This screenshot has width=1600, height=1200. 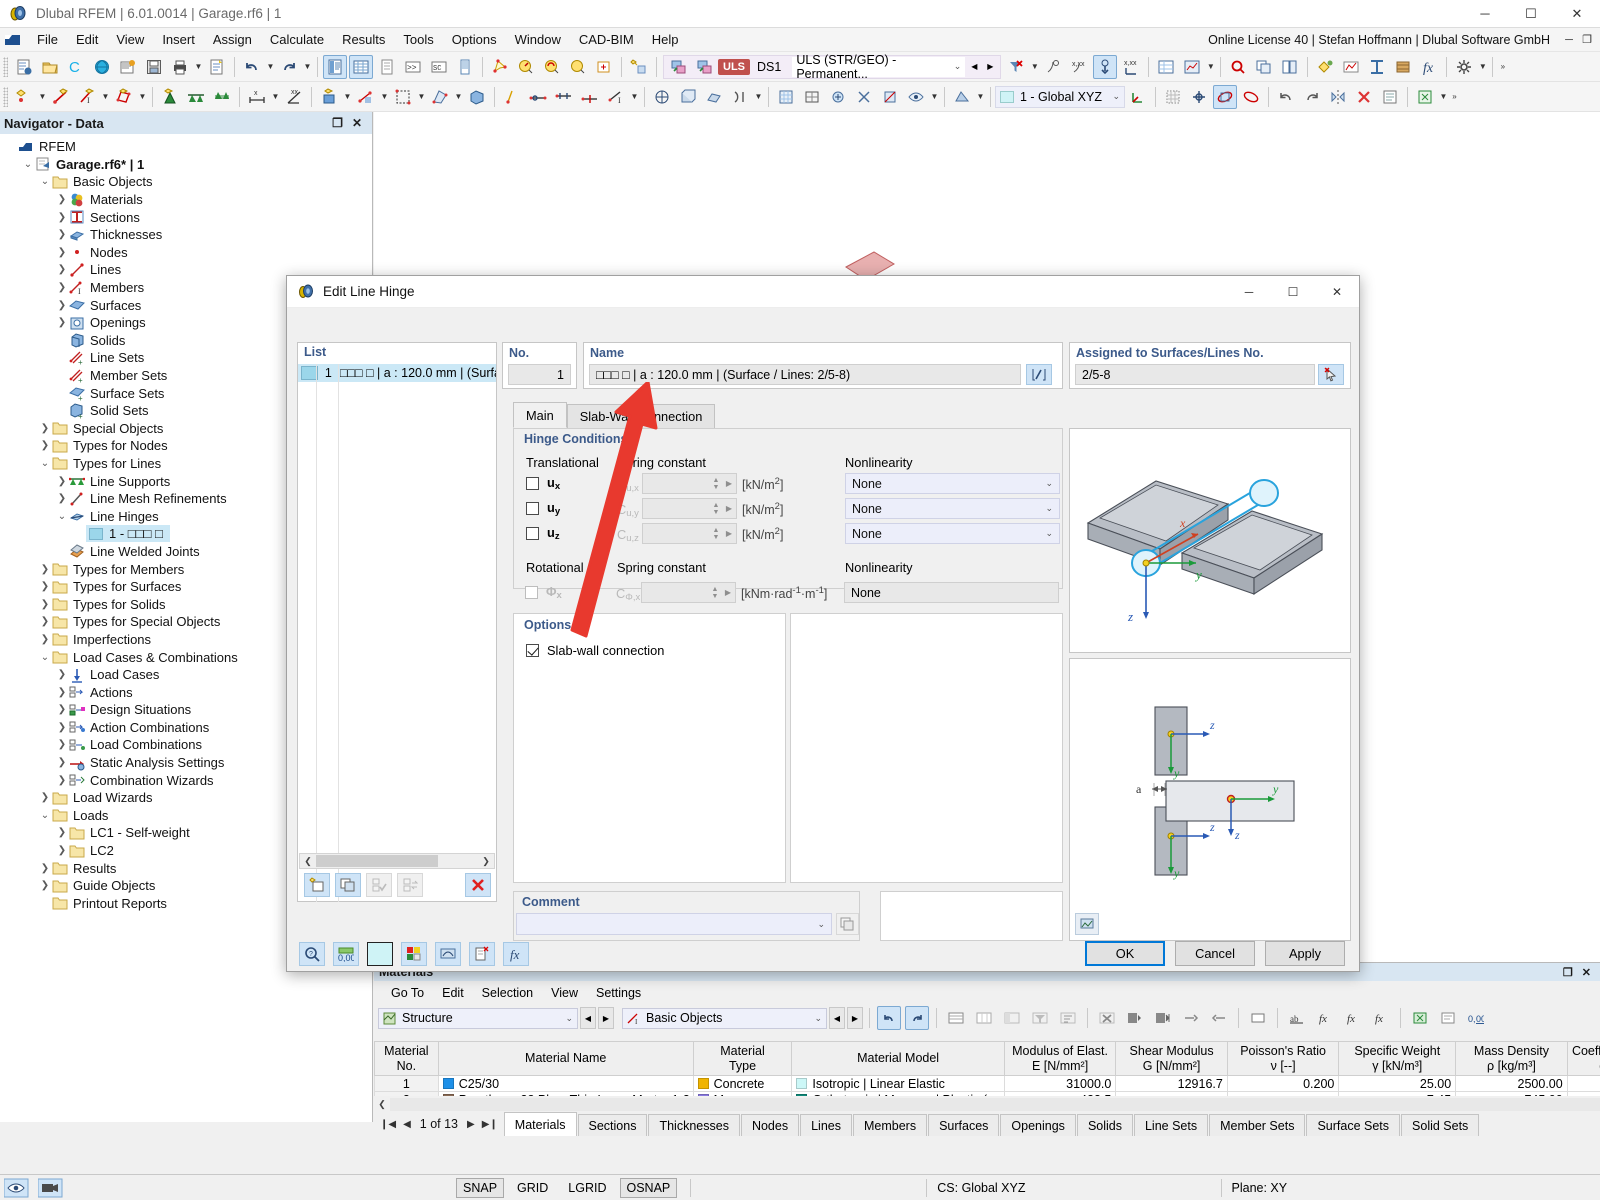 What do you see at coordinates (634, 97) in the screenshot?
I see `line-hinge-dropdown-caret: ▼` at bounding box center [634, 97].